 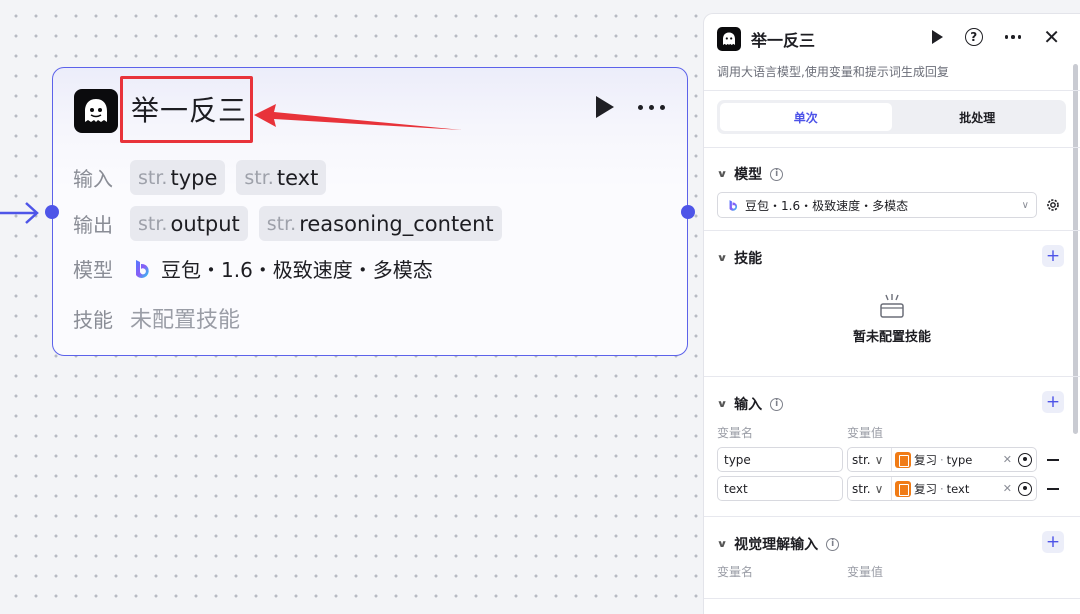 What do you see at coordinates (780, 488) in the screenshot?
I see `variable-name-input: text` at bounding box center [780, 488].